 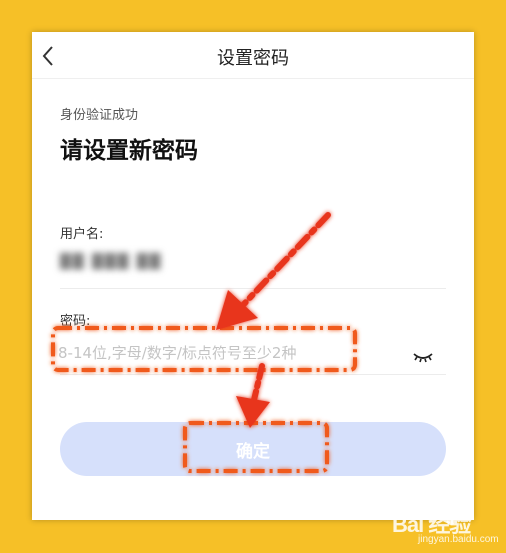 What do you see at coordinates (82, 234) in the screenshot?
I see `username-label: 用户名:` at bounding box center [82, 234].